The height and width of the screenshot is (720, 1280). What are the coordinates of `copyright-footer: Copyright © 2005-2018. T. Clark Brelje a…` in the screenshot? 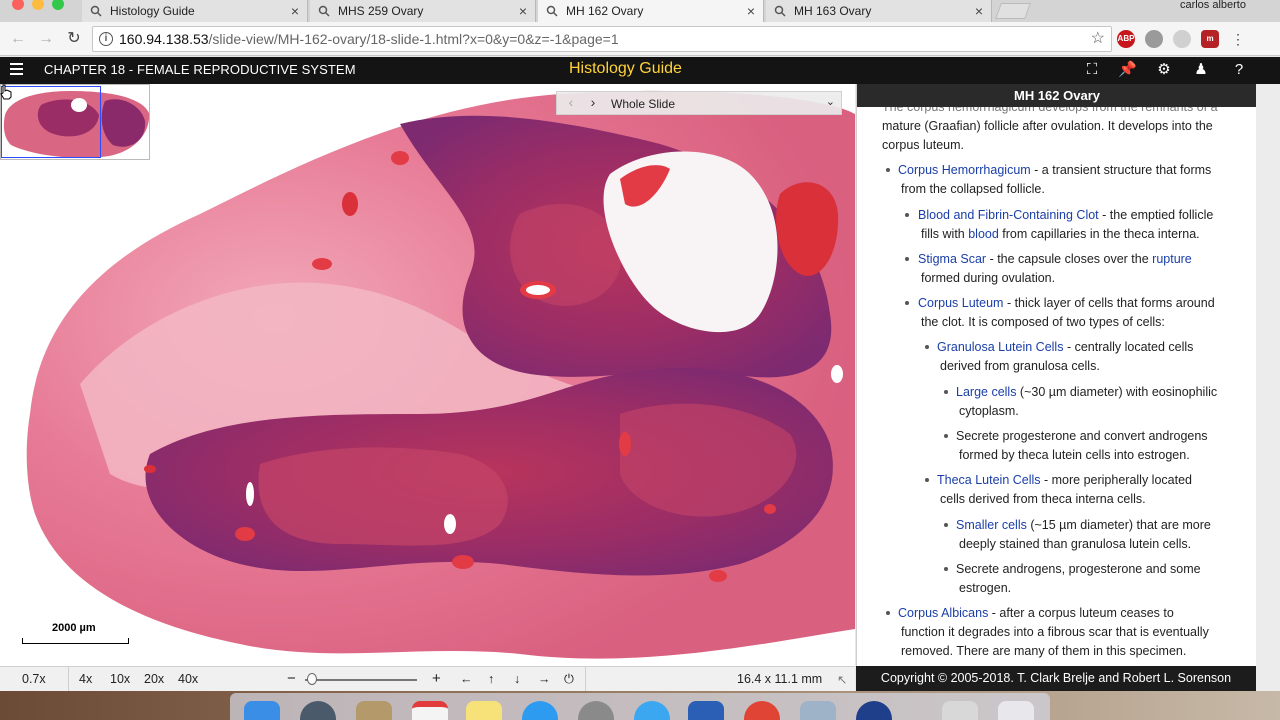 It's located at (1056, 678).